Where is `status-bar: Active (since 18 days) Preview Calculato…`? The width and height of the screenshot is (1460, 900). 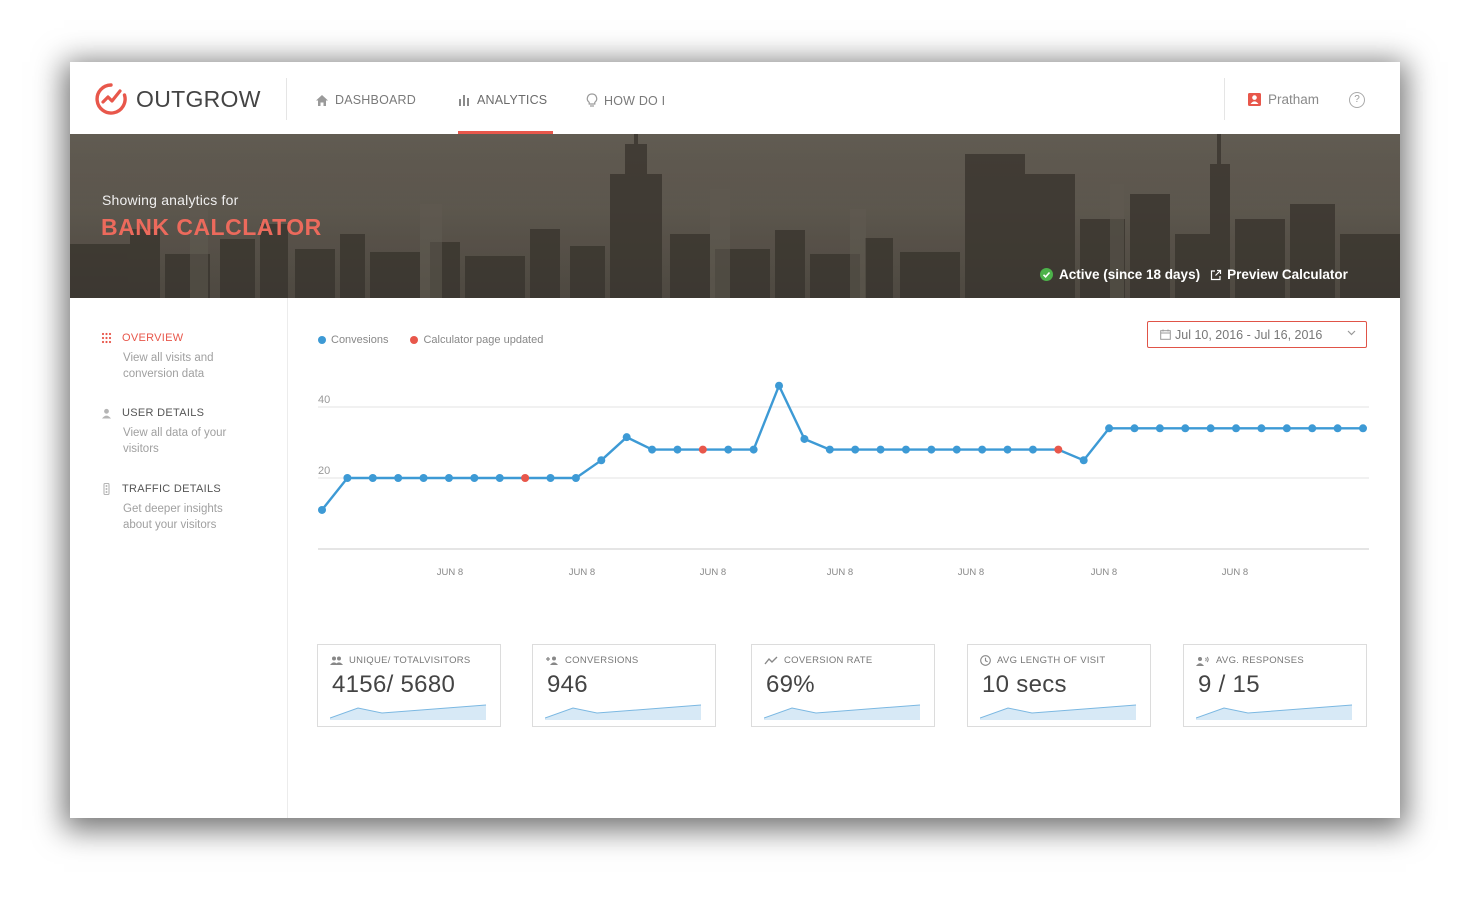 status-bar: Active (since 18 days) Preview Calculato… is located at coordinates (1194, 274).